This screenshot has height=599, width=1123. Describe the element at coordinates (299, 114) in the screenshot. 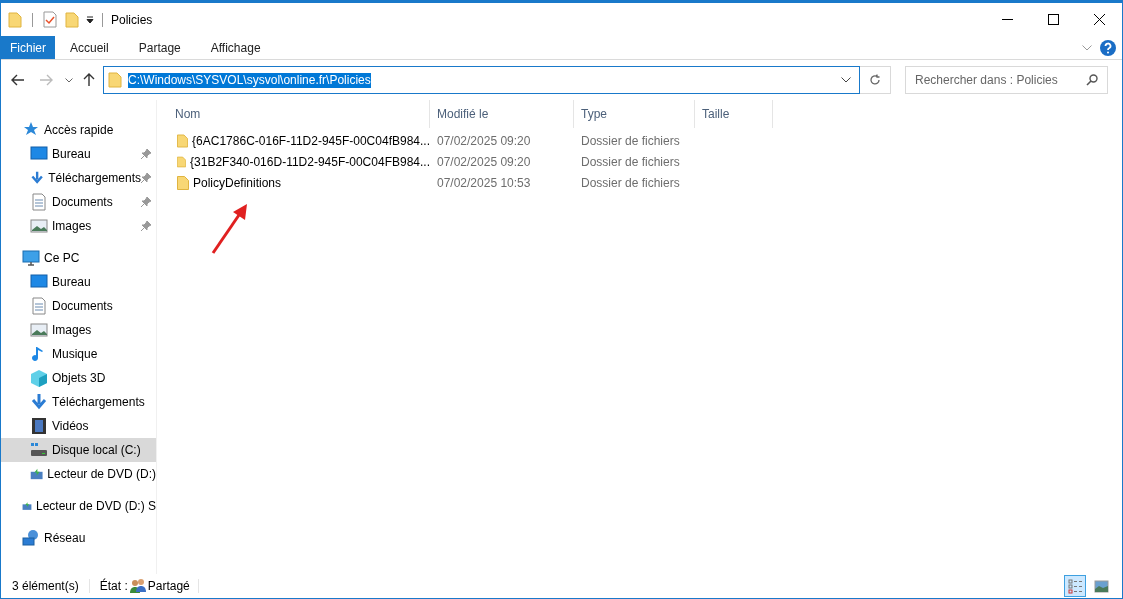

I see `column-header: Nom` at that location.